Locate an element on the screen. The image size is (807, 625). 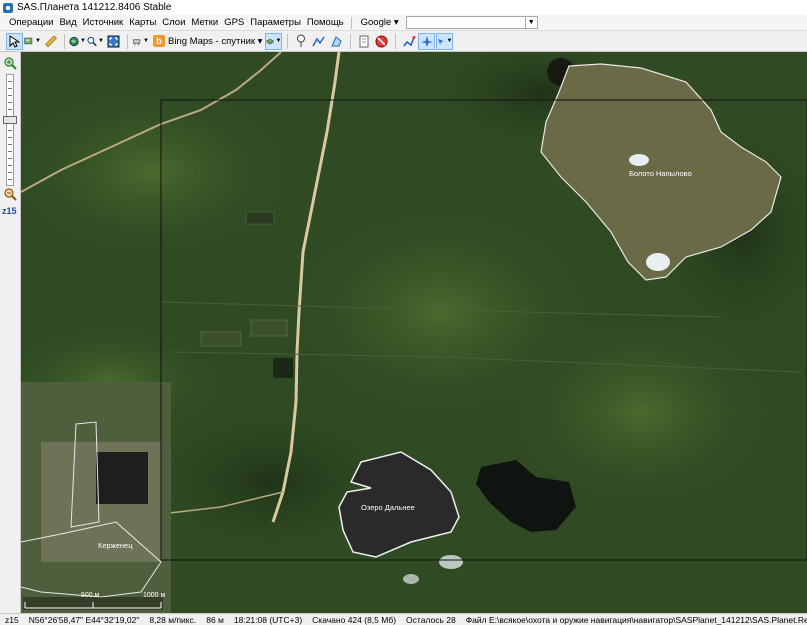
status-coordinates: N56°26'58,47" E44°32'19,02" is located at coordinates (84, 619).